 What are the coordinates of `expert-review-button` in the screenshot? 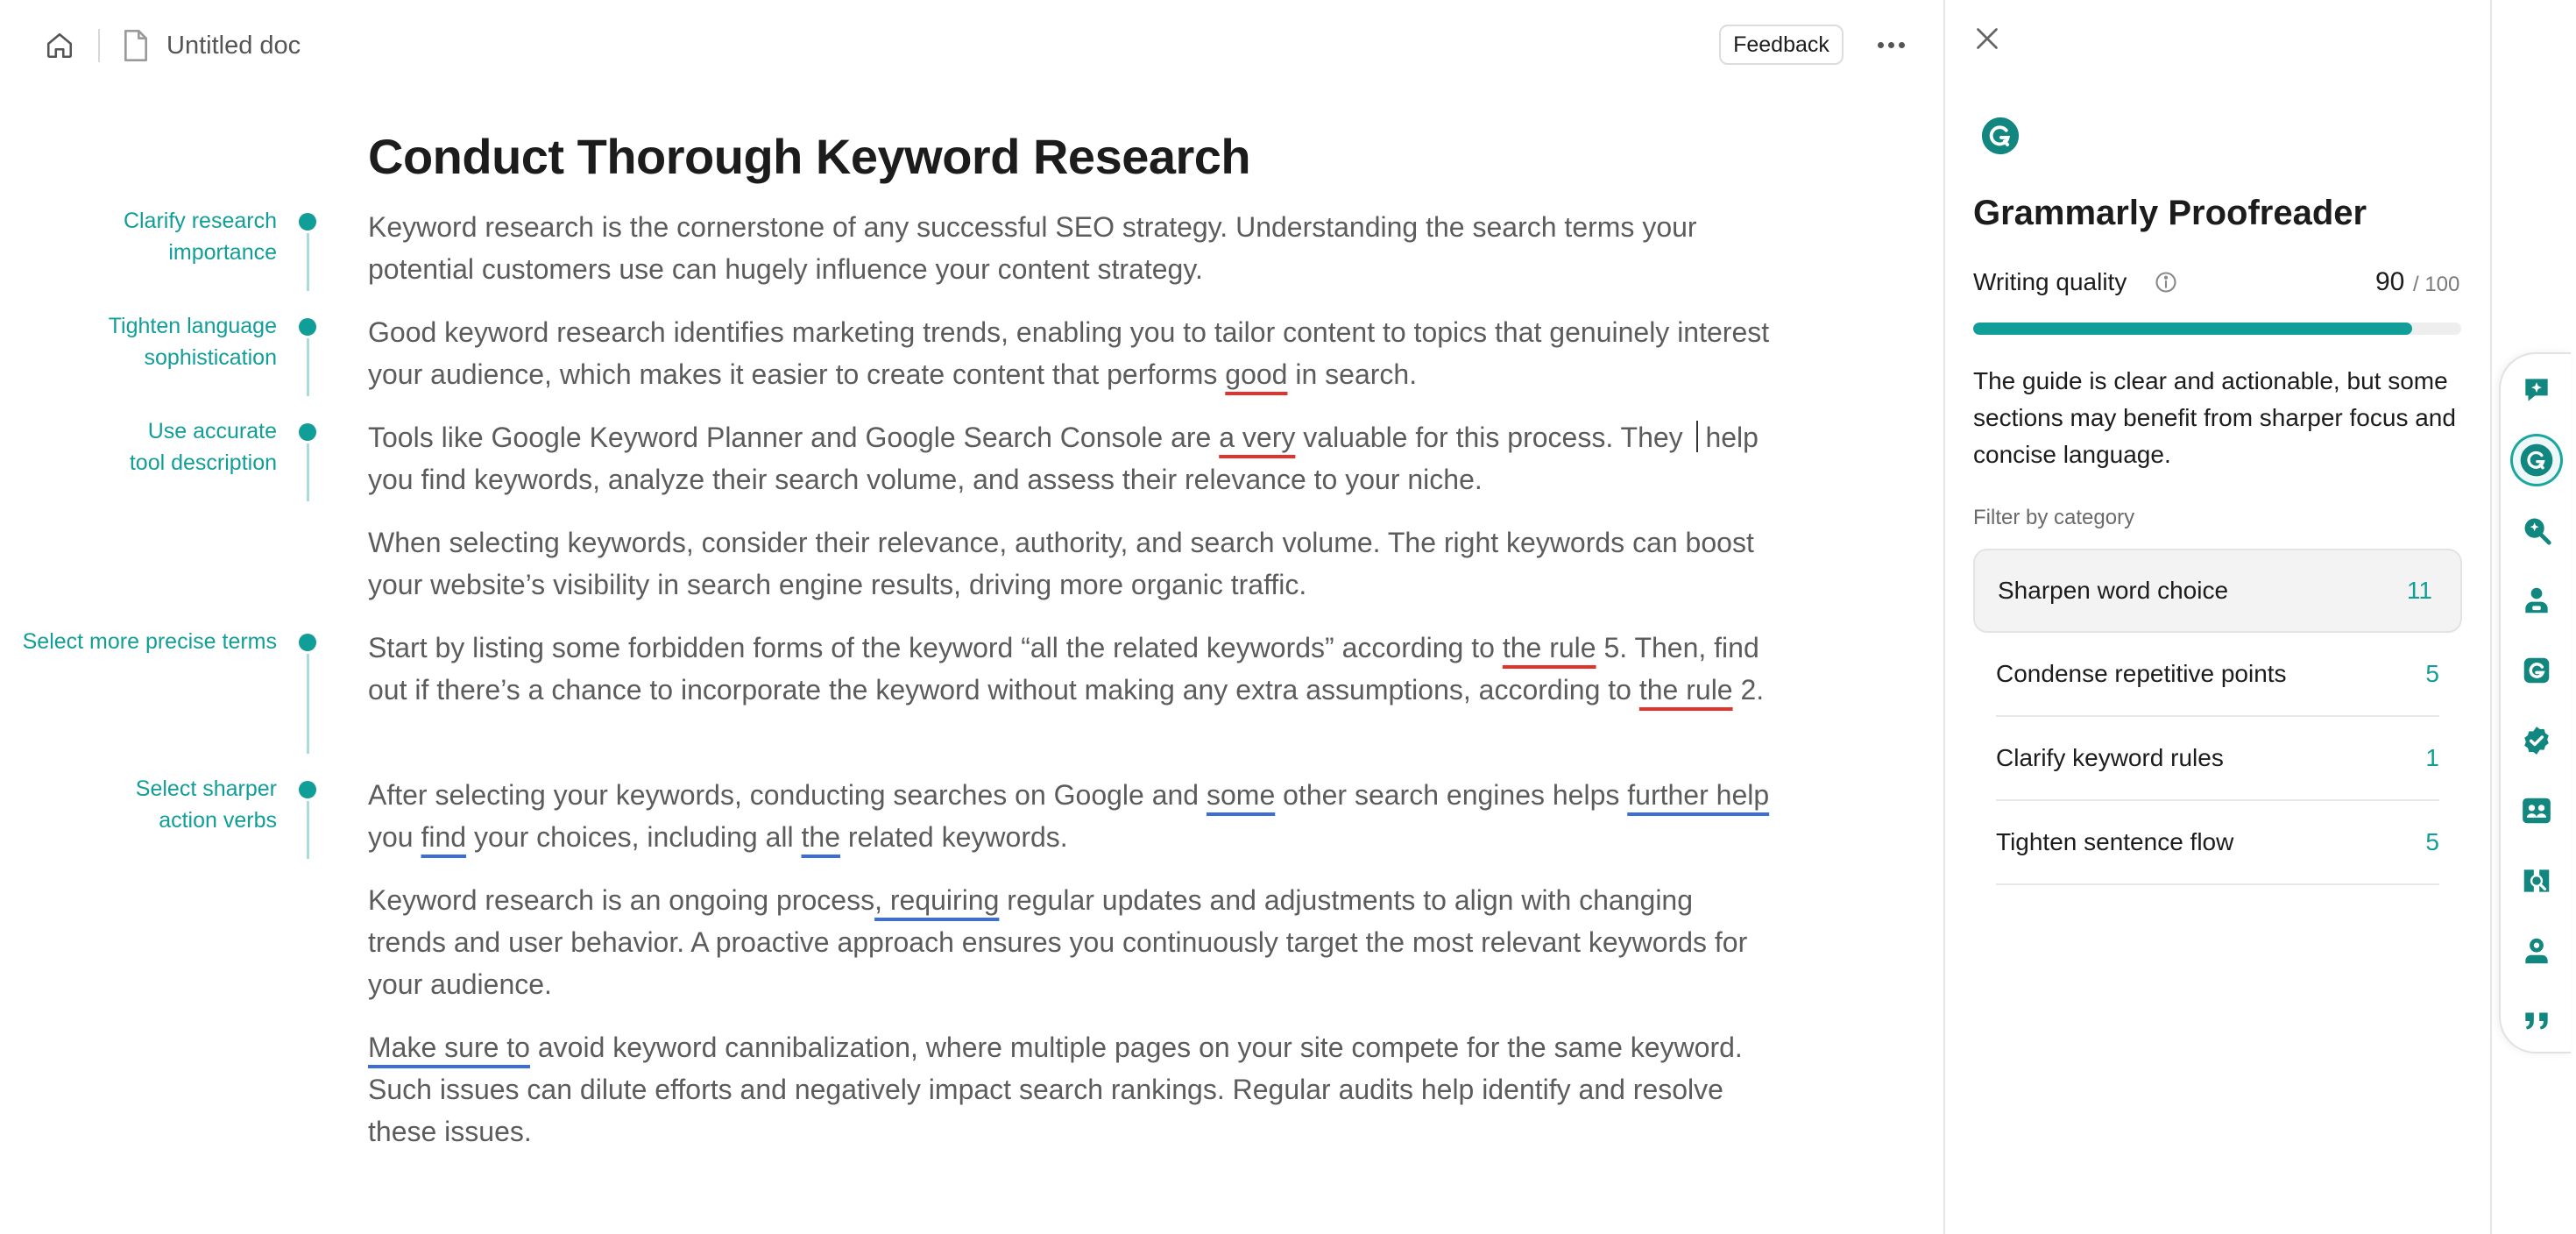 It's located at (2536, 951).